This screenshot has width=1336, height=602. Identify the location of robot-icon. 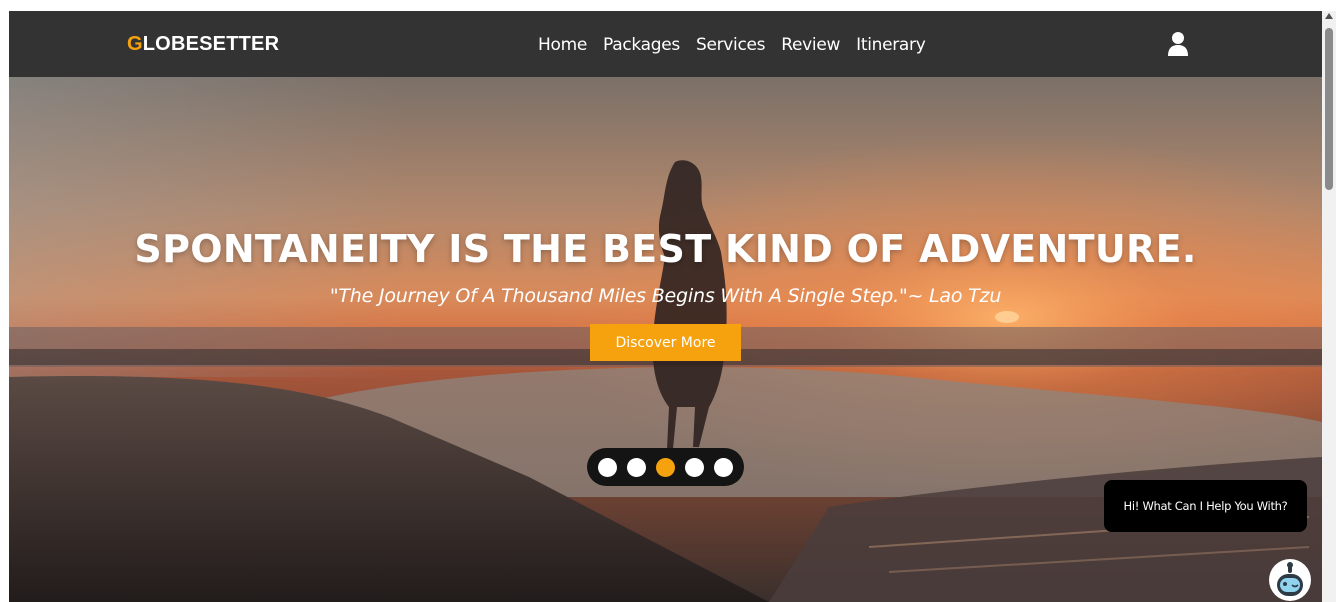
(1290, 580).